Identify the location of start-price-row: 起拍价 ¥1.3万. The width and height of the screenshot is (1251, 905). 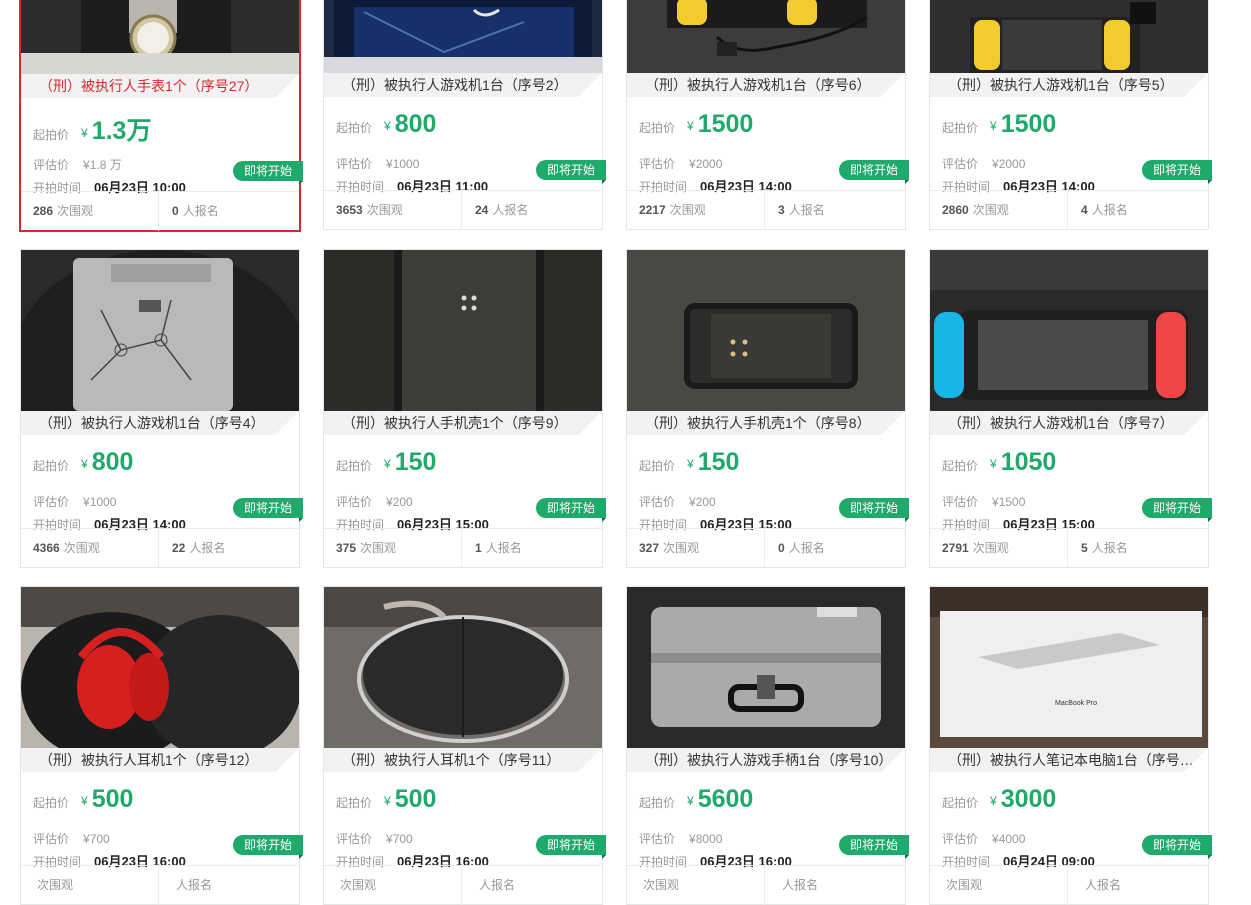
(92, 128).